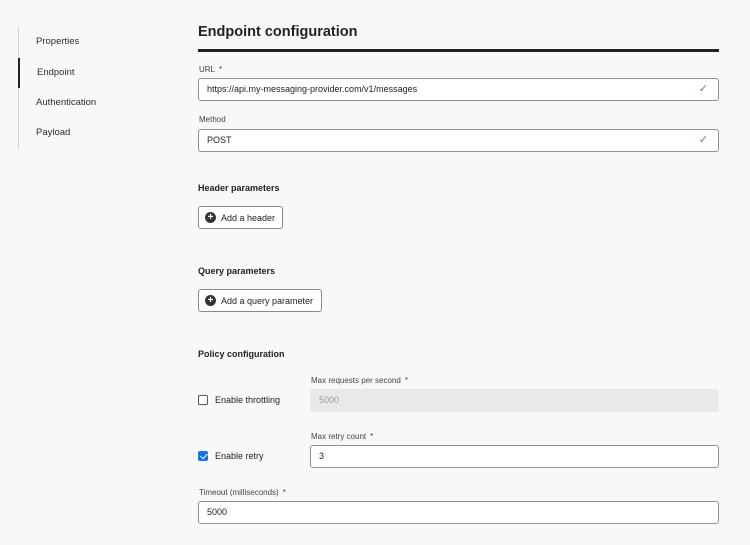 The height and width of the screenshot is (545, 750). I want to click on sidebar-item-endpoint: Endpoint, so click(93, 73).